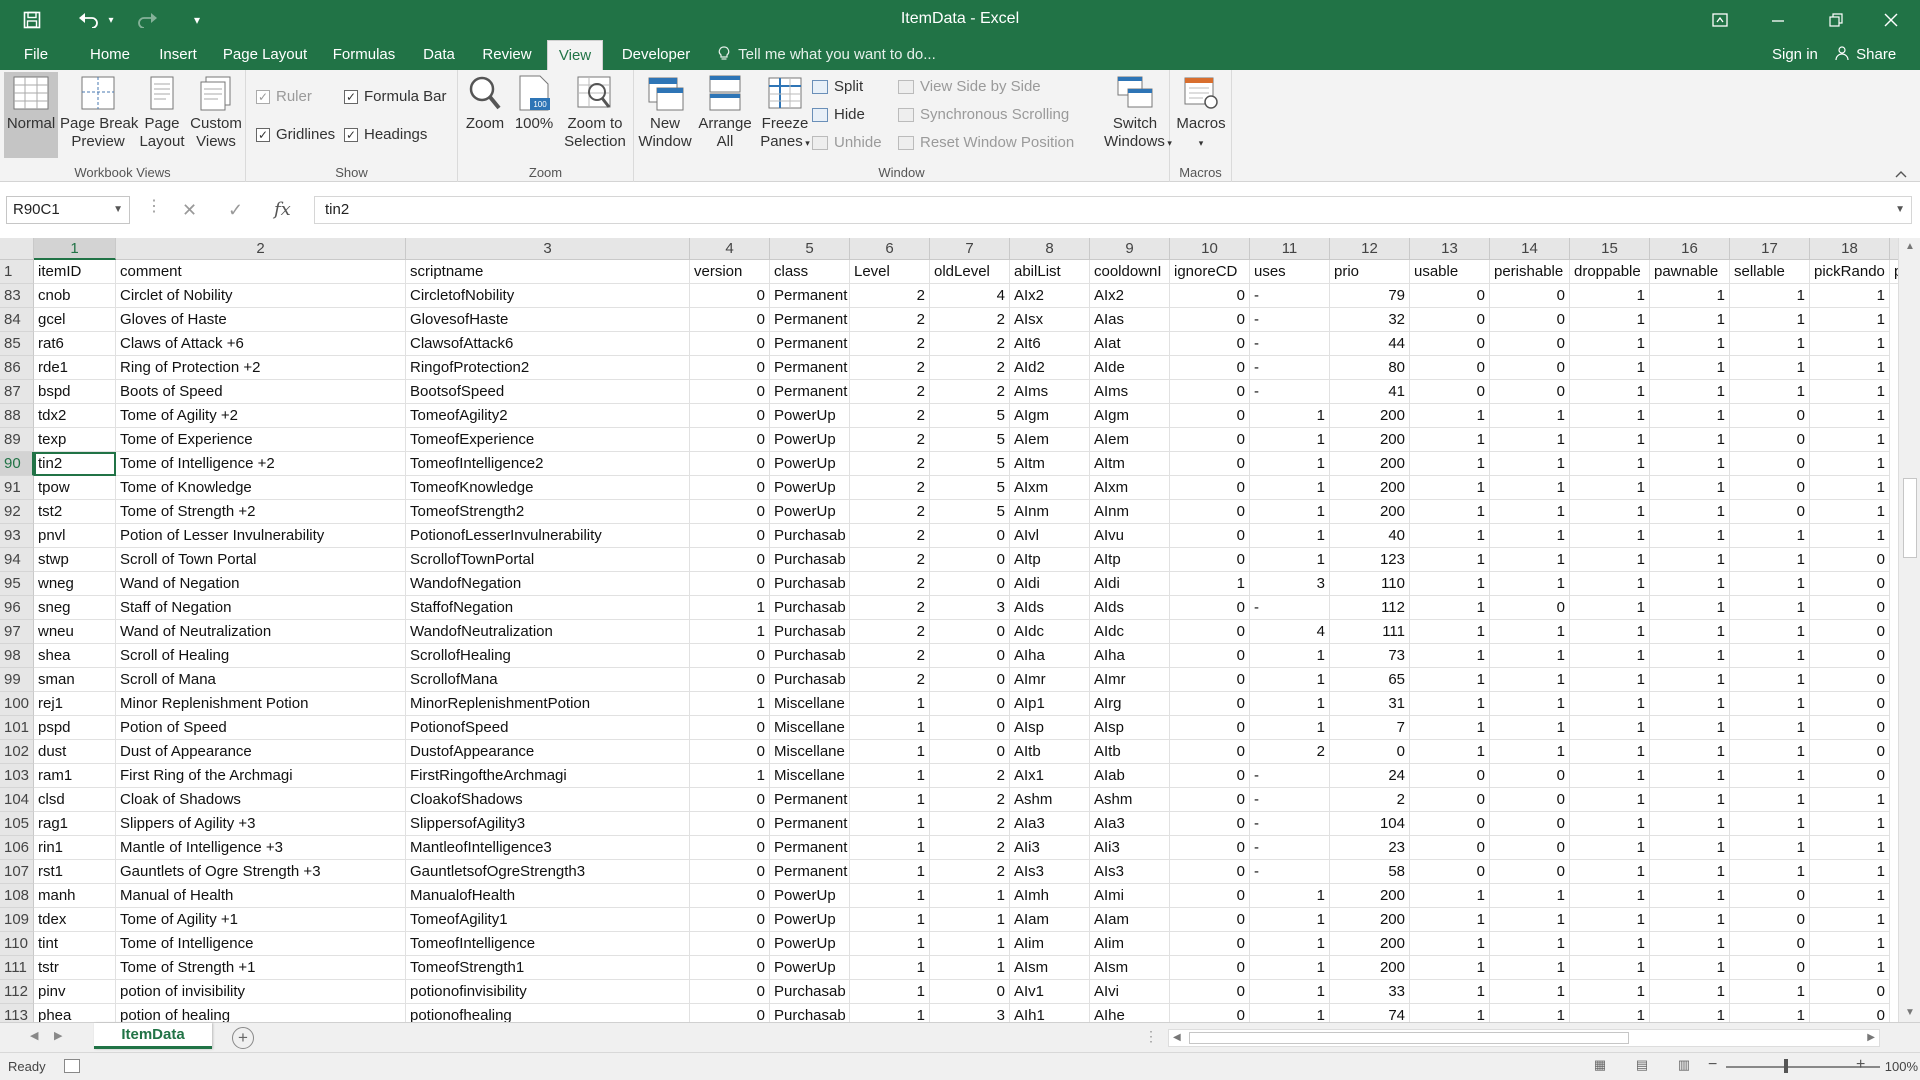 The image size is (1920, 1080). Describe the element at coordinates (1050, 464) in the screenshot. I see `cell: AItm` at that location.